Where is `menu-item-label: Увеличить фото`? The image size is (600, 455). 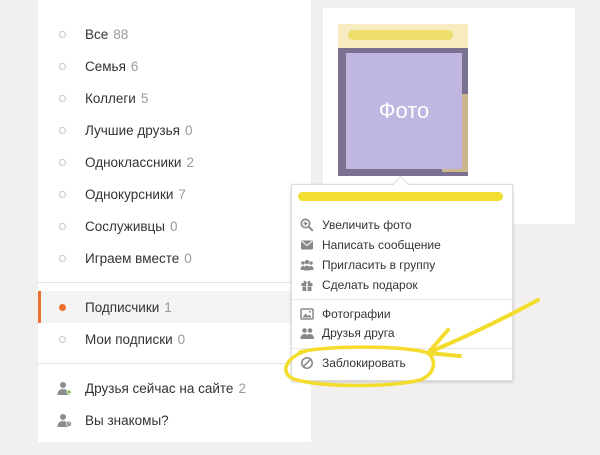
menu-item-label: Увеличить фото is located at coordinates (367, 225).